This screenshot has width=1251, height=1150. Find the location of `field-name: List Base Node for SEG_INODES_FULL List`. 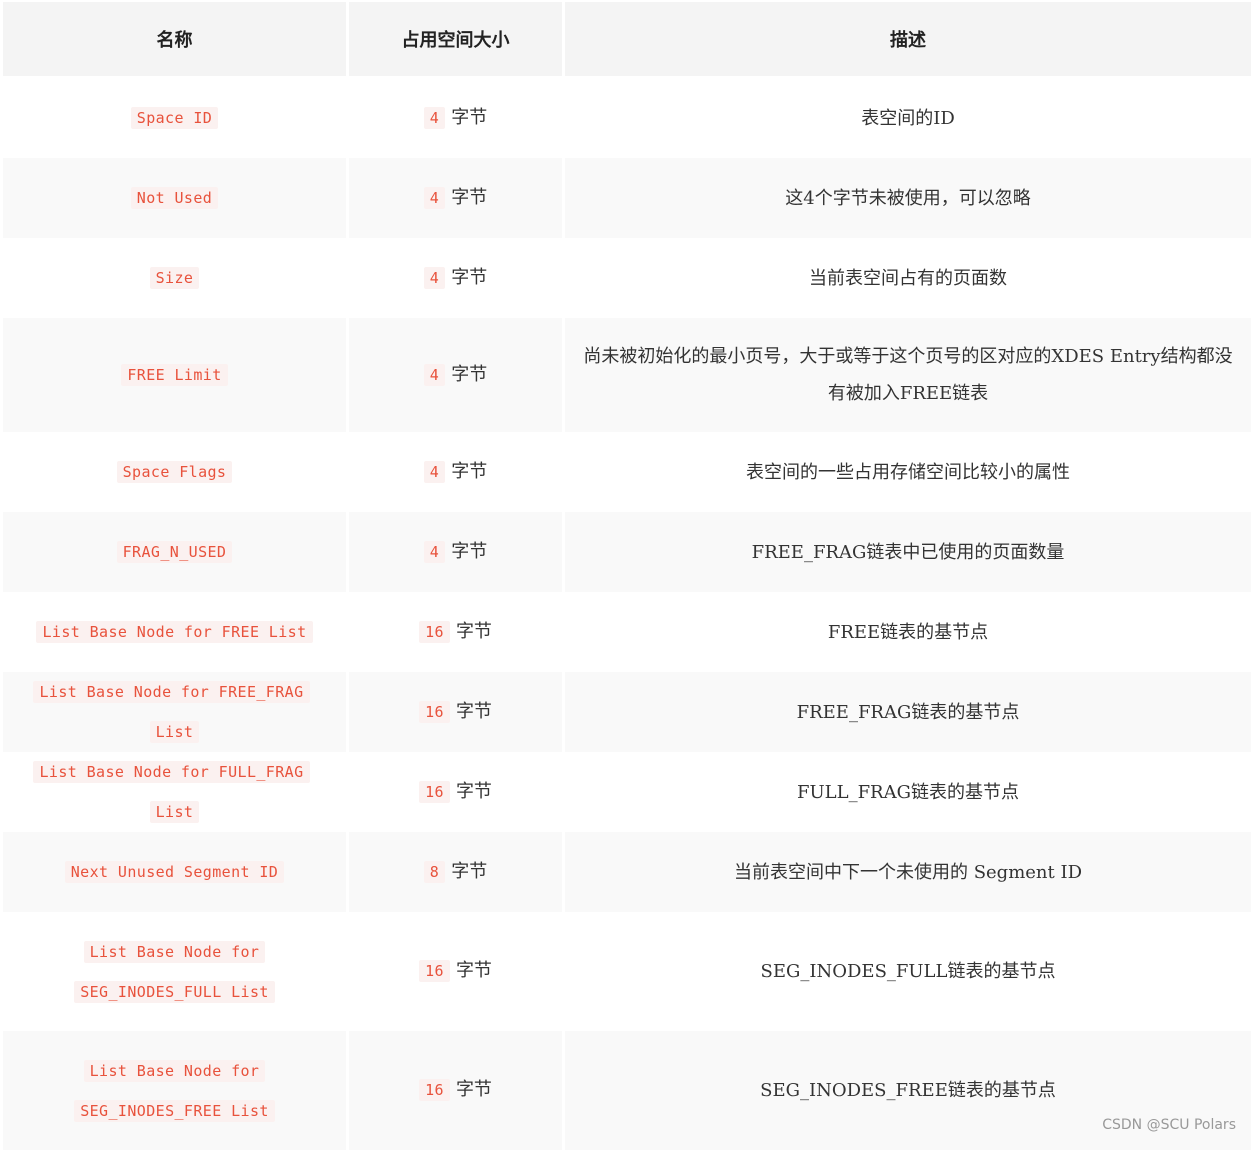

field-name: List Base Node for SEG_INODES_FULL List is located at coordinates (174, 971).